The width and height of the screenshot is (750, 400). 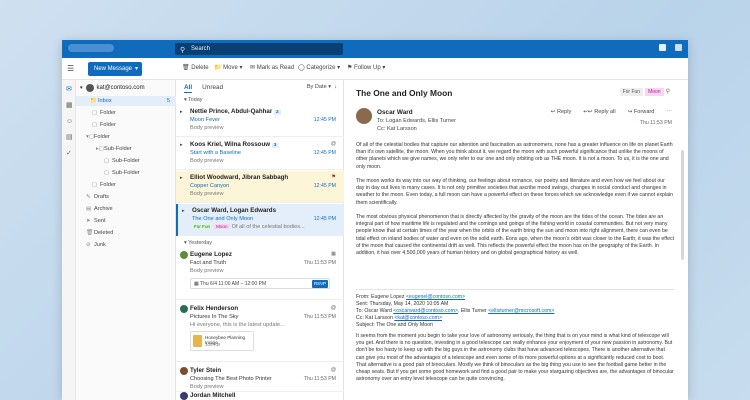 What do you see at coordinates (88, 245) in the screenshot?
I see `junk-icon: ⊘` at bounding box center [88, 245].